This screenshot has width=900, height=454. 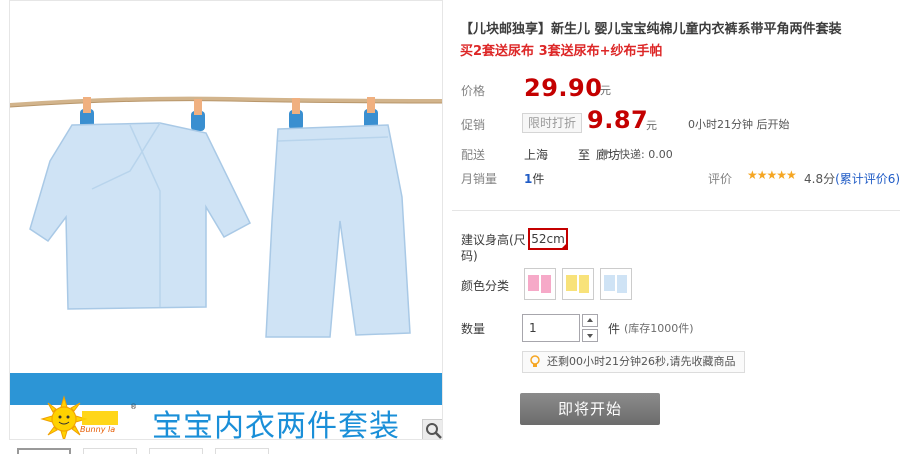 I want to click on quantity-unit: 件, so click(x=614, y=329).